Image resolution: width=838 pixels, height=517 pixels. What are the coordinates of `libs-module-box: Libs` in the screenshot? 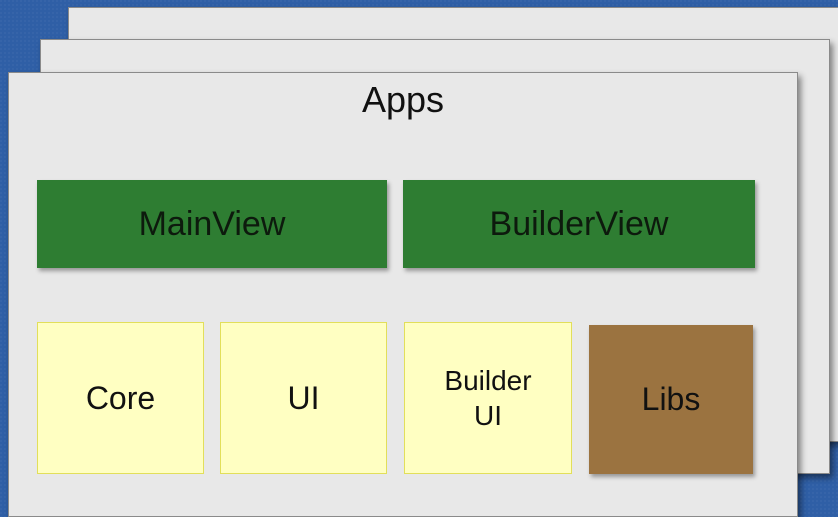 It's located at (671, 399).